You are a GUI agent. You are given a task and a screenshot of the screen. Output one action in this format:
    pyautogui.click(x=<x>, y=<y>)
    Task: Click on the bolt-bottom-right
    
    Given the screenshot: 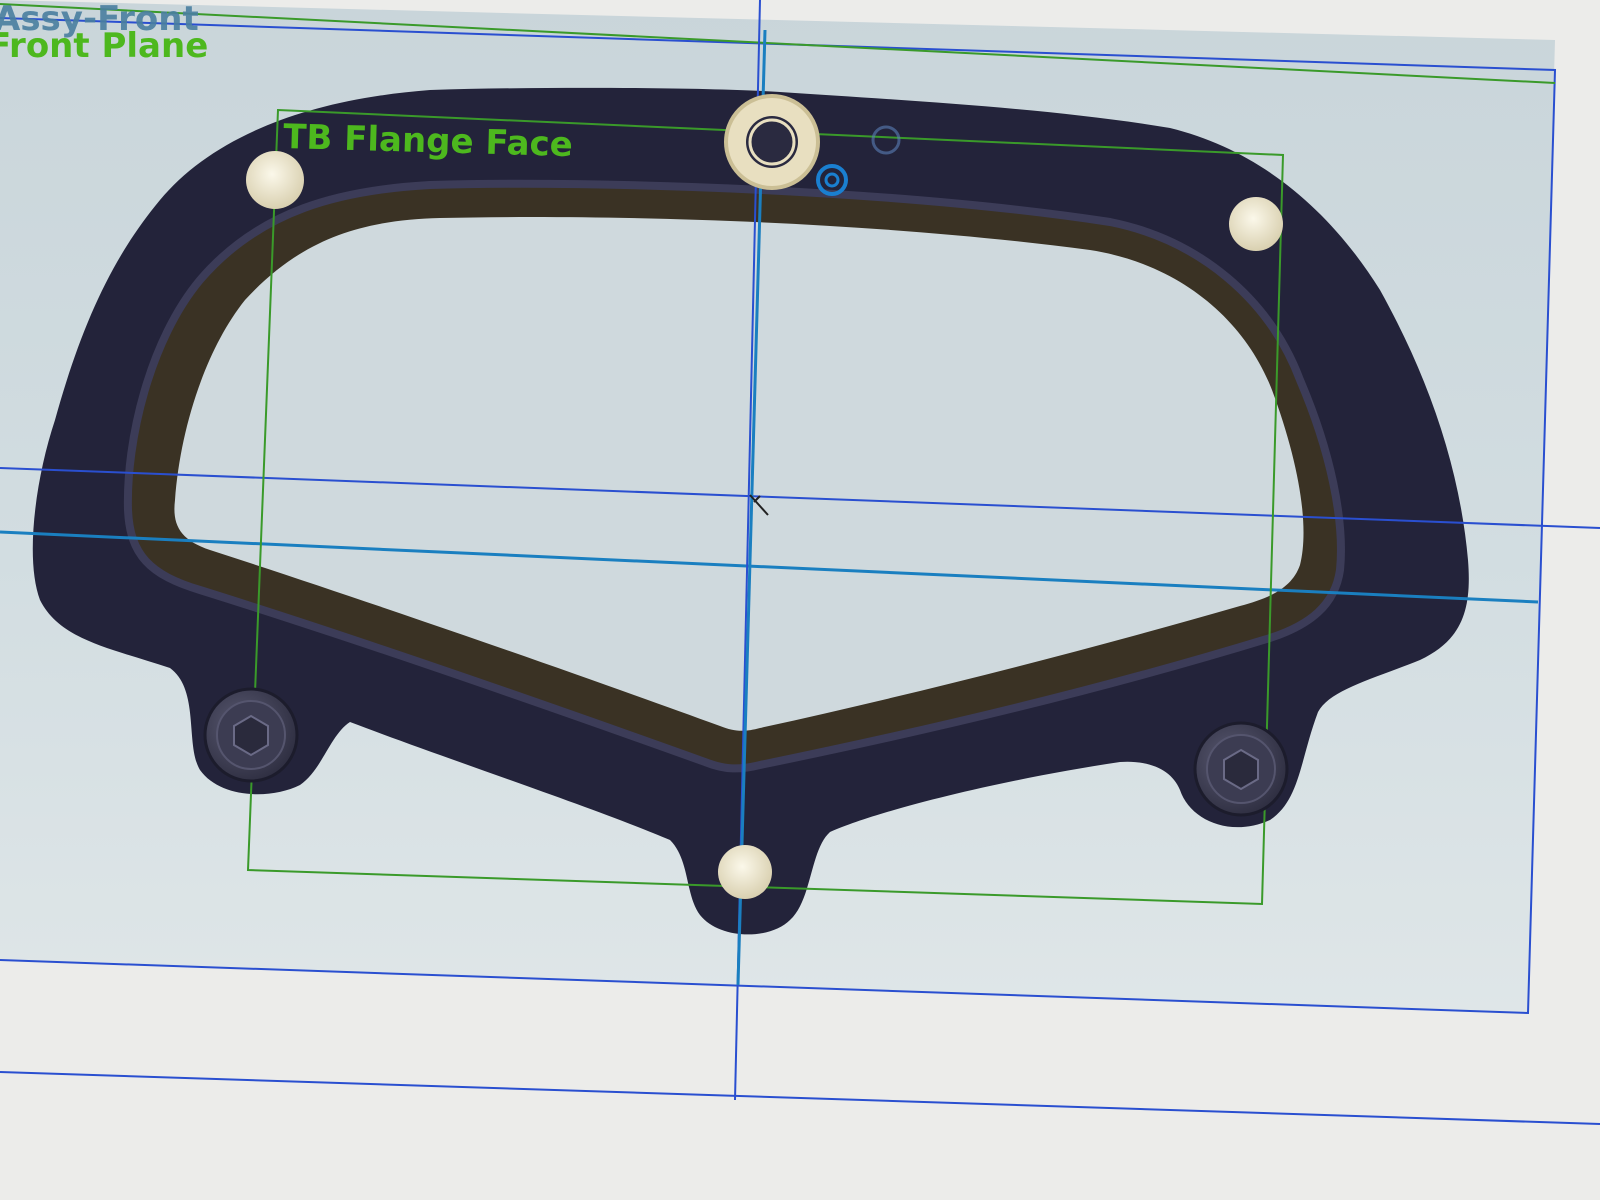 What is the action you would take?
    pyautogui.click(x=1241, y=769)
    